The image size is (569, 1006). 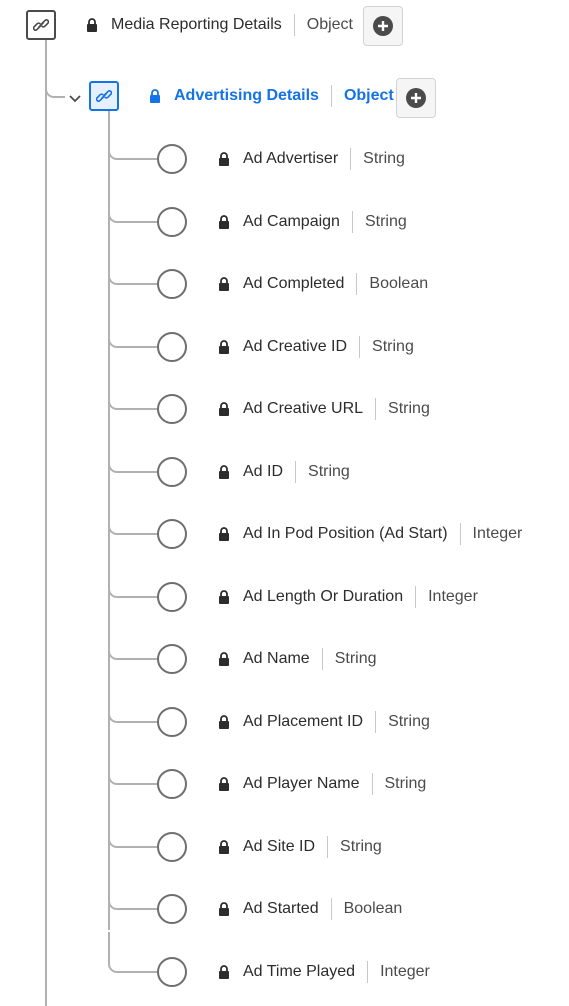 I want to click on field-name: Ad Site ID, so click(x=279, y=846).